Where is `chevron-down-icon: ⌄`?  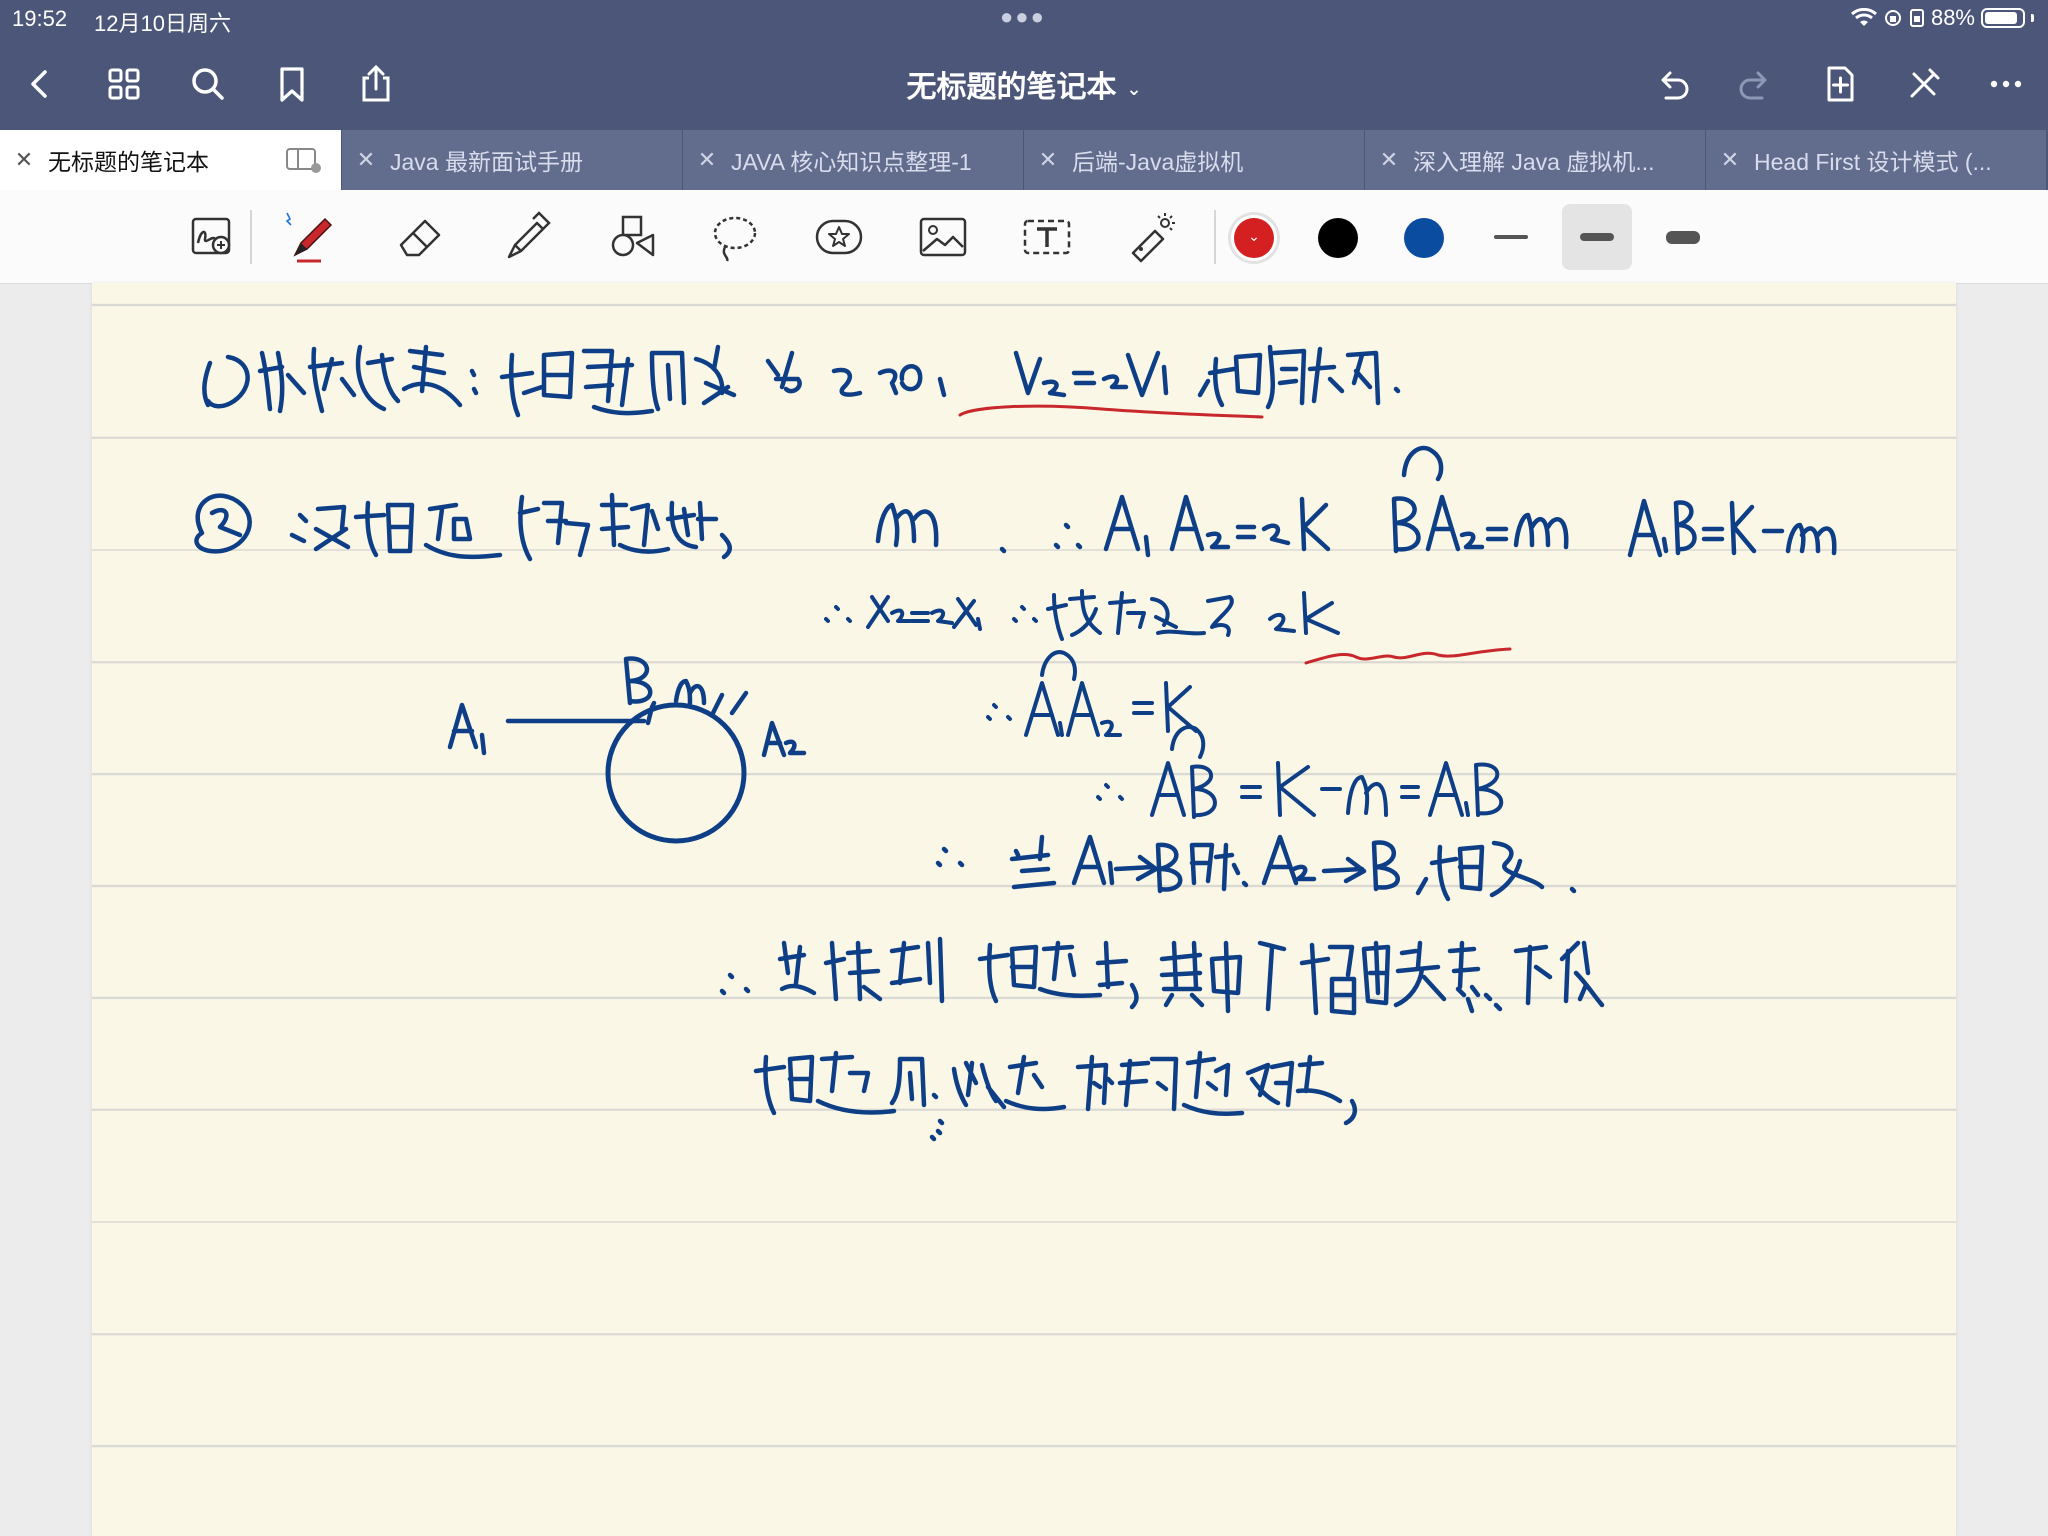
chevron-down-icon: ⌄ is located at coordinates (1134, 88).